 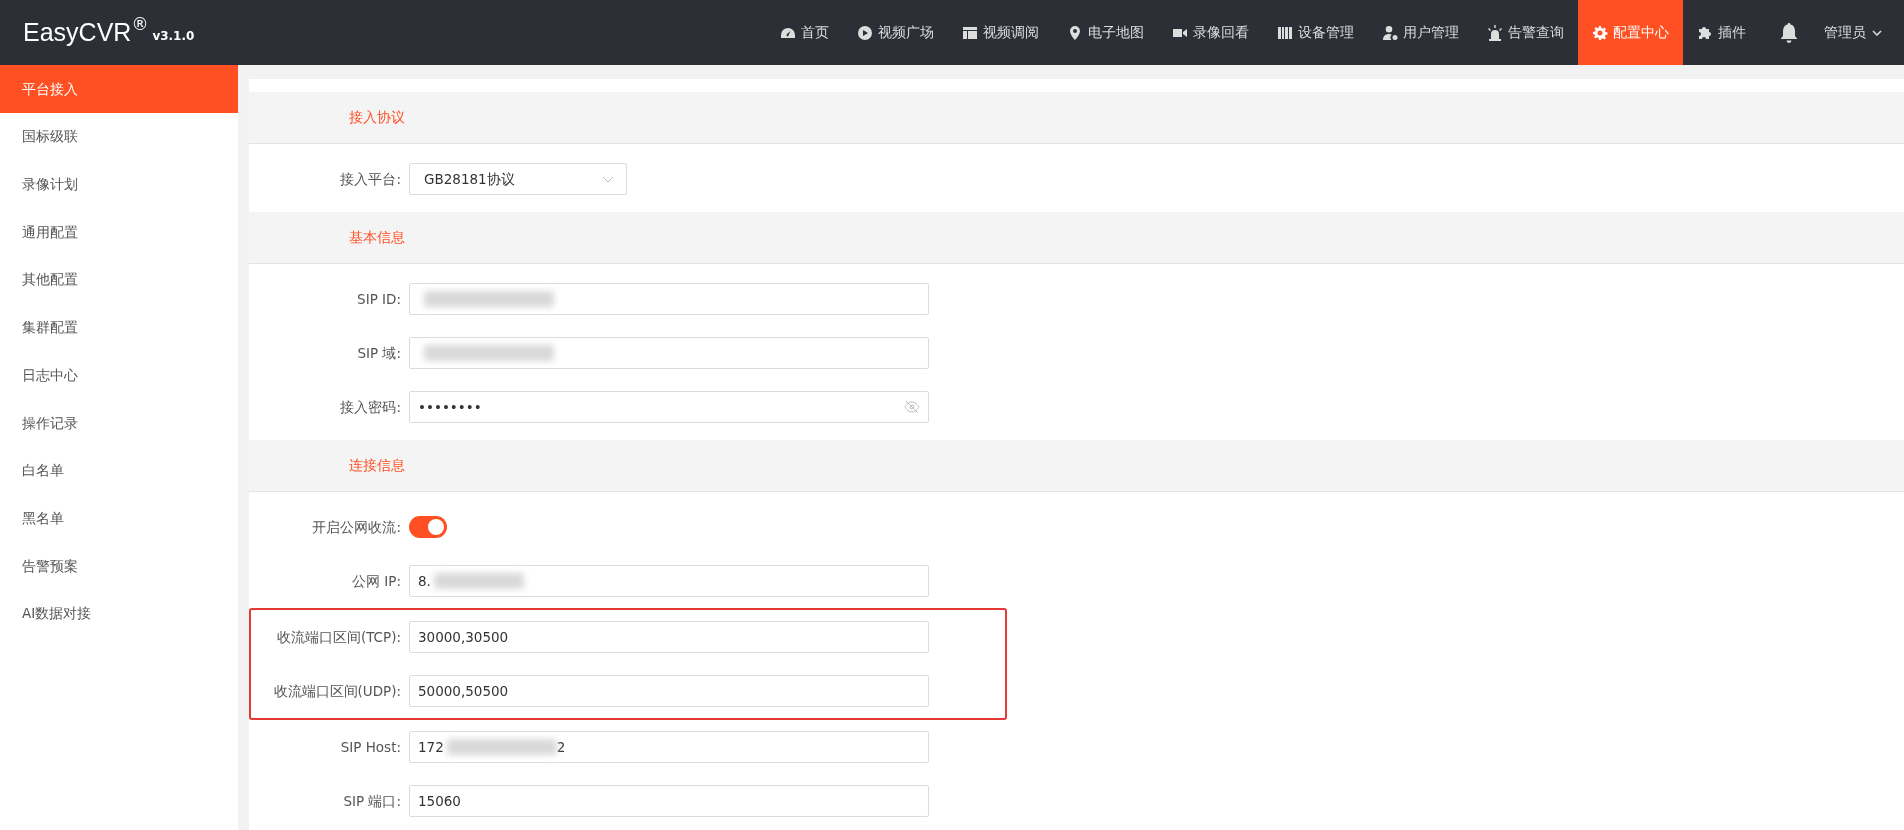 I want to click on nav-item: 录像回看, so click(x=1210, y=32).